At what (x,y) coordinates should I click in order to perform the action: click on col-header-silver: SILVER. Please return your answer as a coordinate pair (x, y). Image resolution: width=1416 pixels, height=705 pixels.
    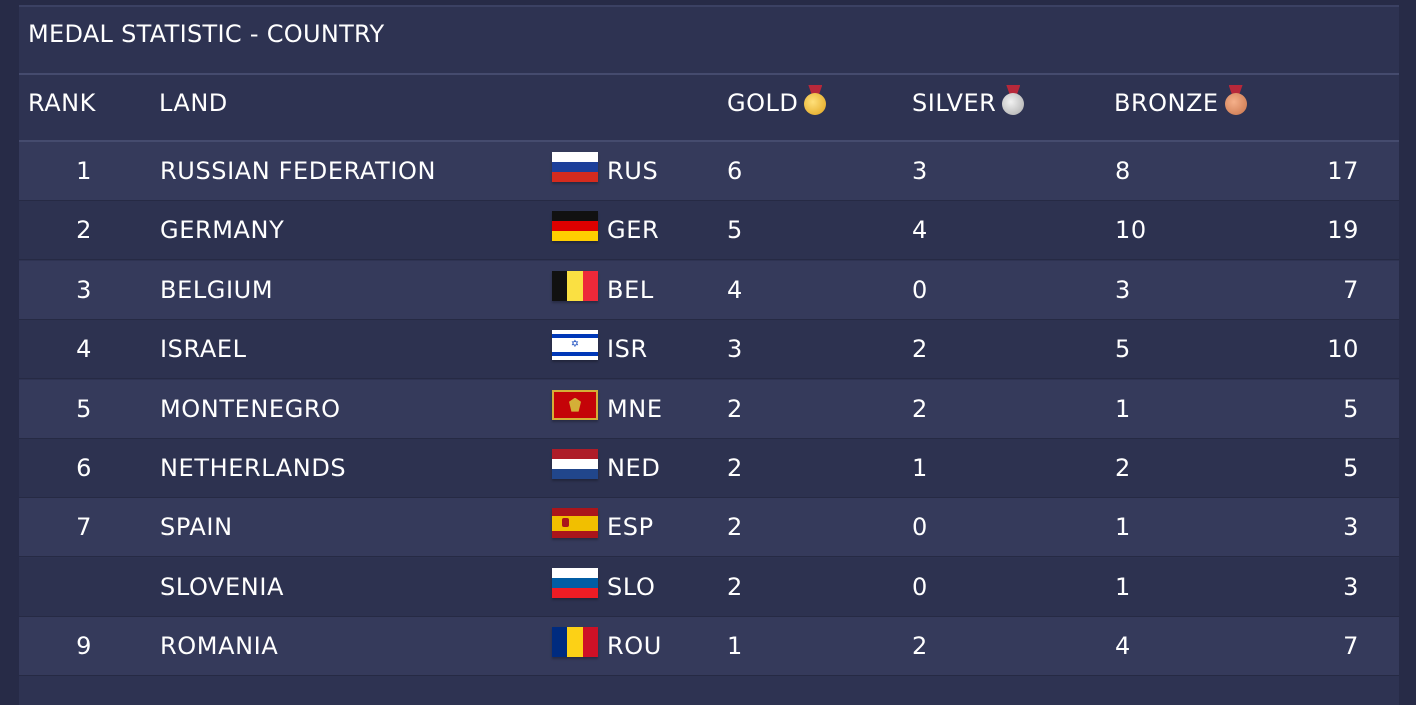
    Looking at the image, I should click on (968, 103).